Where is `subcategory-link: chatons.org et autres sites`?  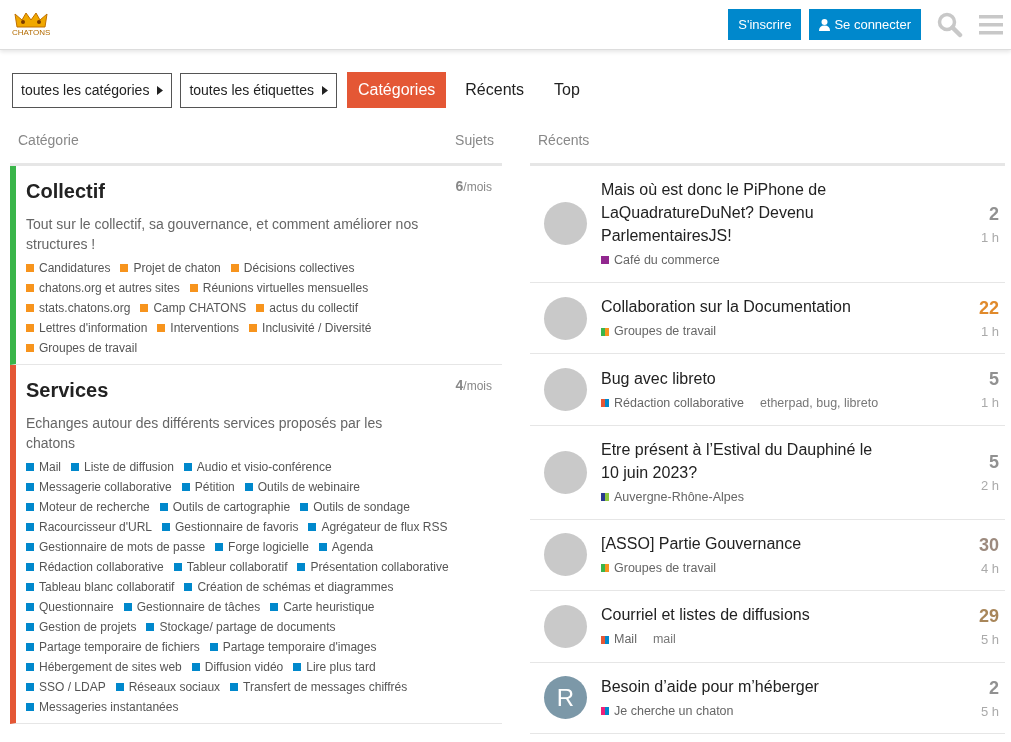
subcategory-link: chatons.org et autres sites is located at coordinates (103, 288).